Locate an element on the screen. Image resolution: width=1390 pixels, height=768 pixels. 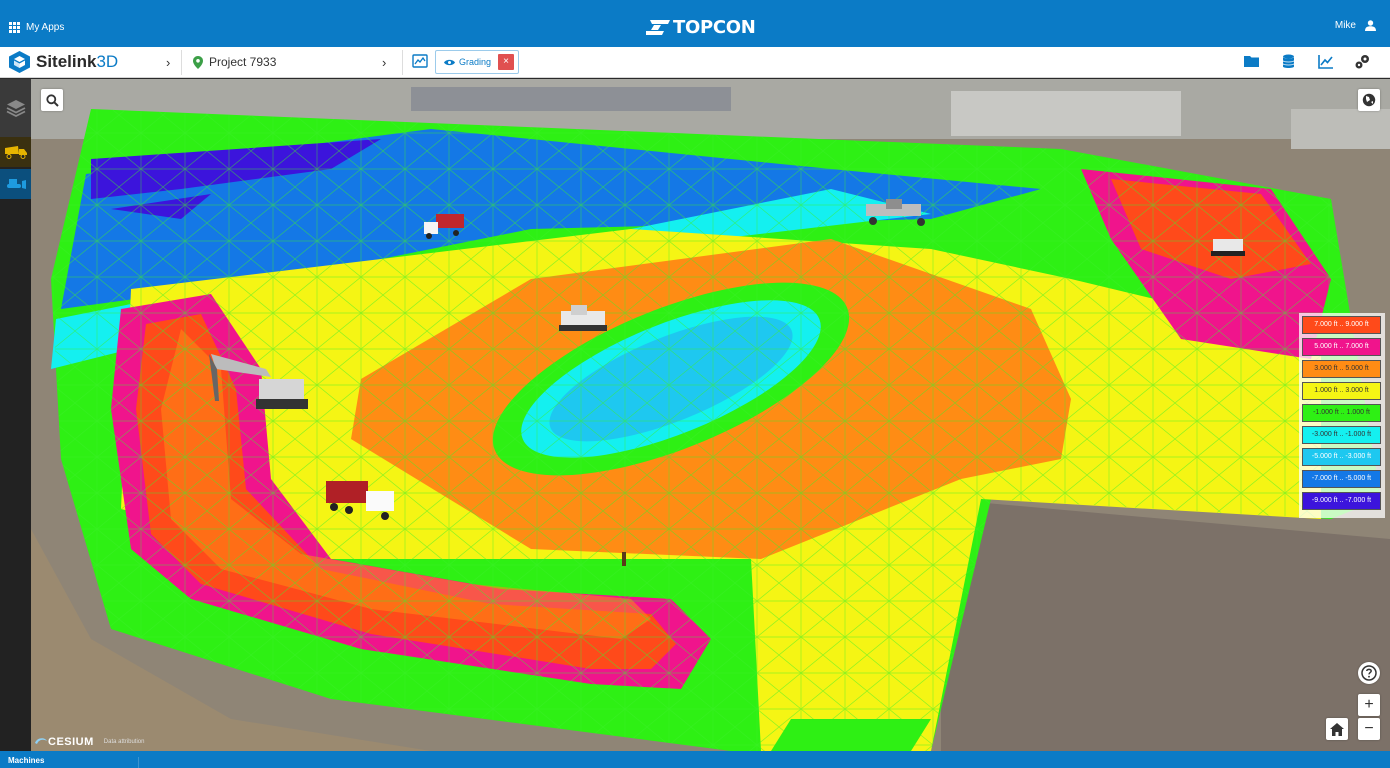
globe-icon is located at coordinates (1369, 100).